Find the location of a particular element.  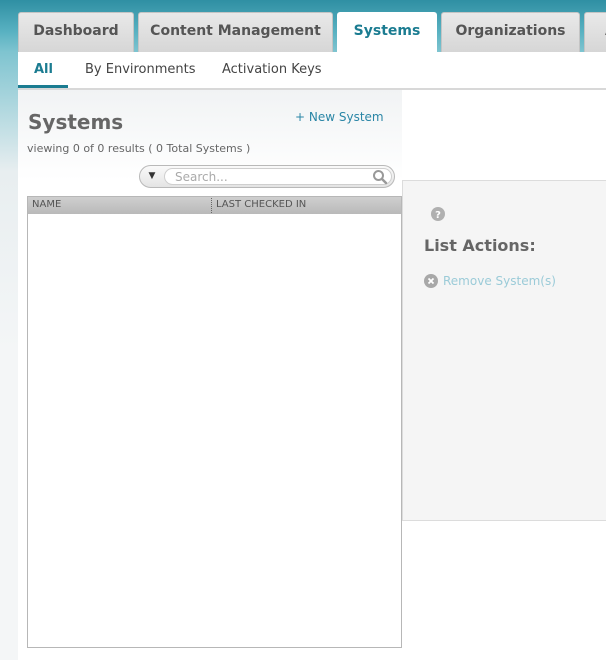

remove-systems-link: Remove System(s) is located at coordinates (499, 281).